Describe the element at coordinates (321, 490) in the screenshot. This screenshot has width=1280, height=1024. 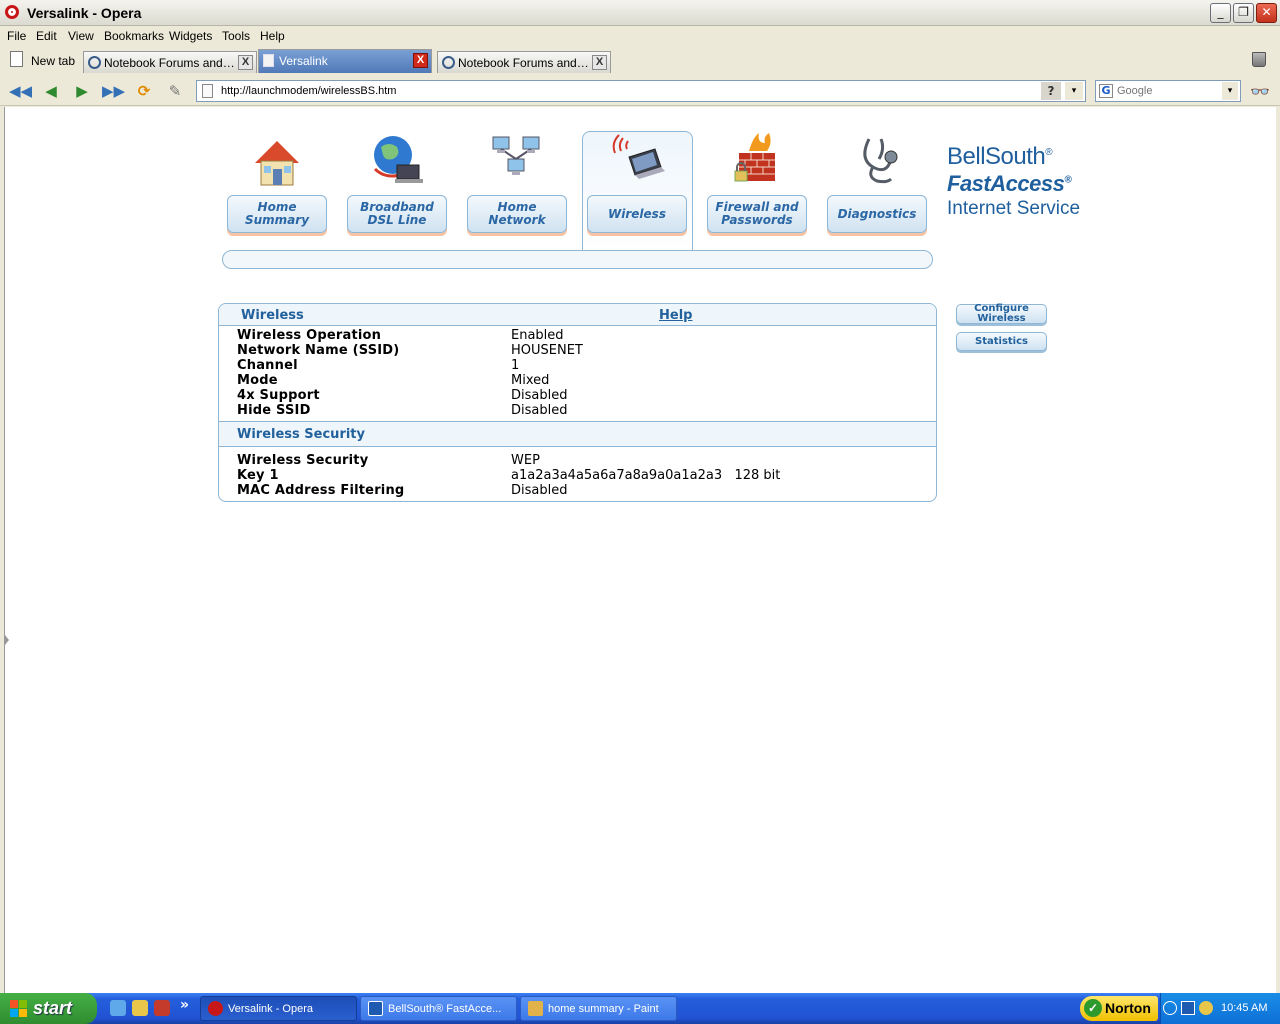
I see `setting-key: MAC Address Filtering` at that location.